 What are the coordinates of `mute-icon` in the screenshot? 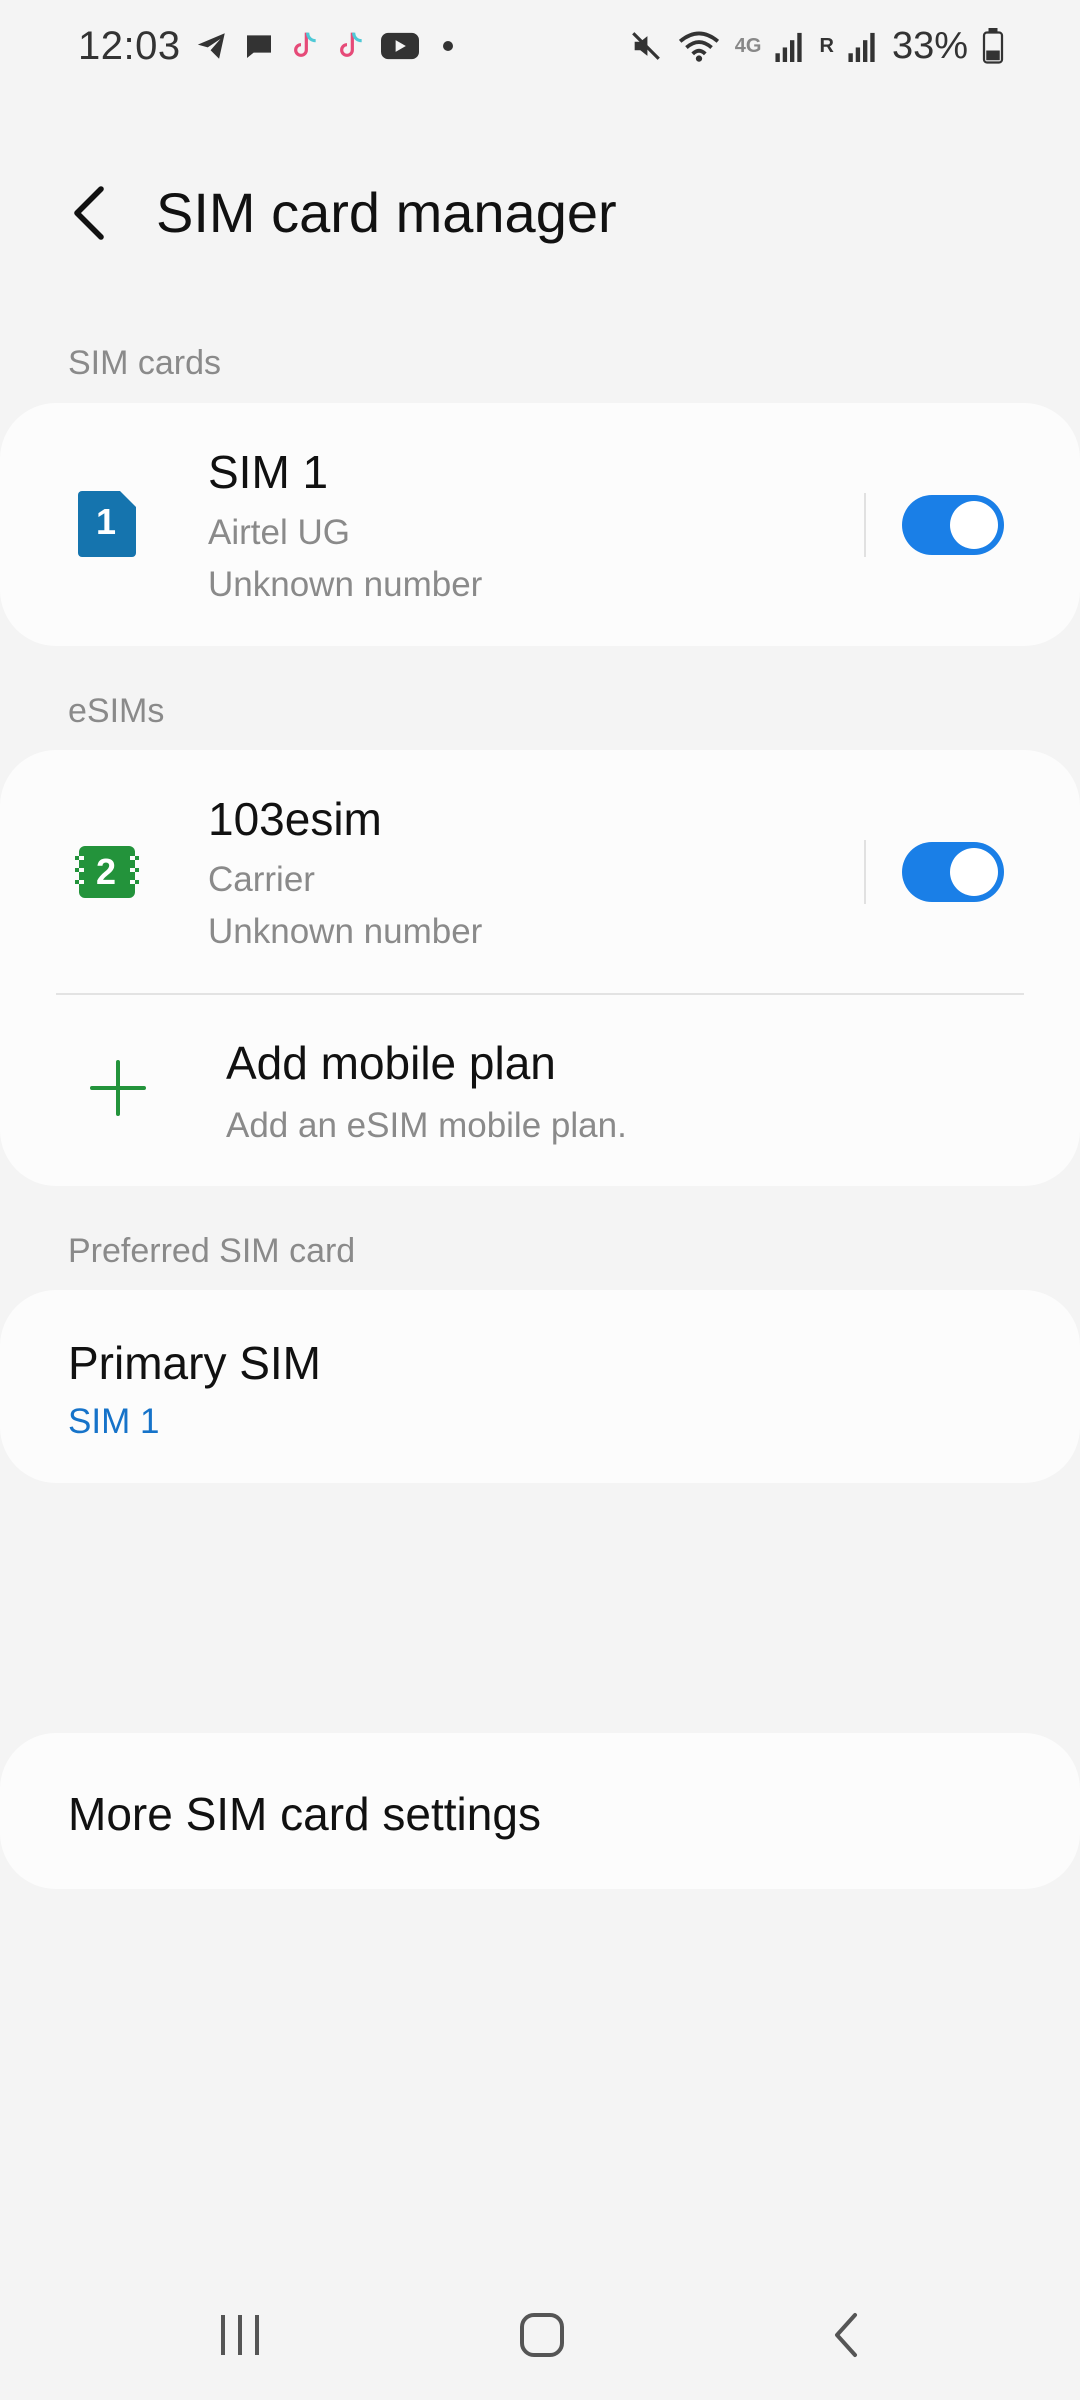 It's located at (646, 46).